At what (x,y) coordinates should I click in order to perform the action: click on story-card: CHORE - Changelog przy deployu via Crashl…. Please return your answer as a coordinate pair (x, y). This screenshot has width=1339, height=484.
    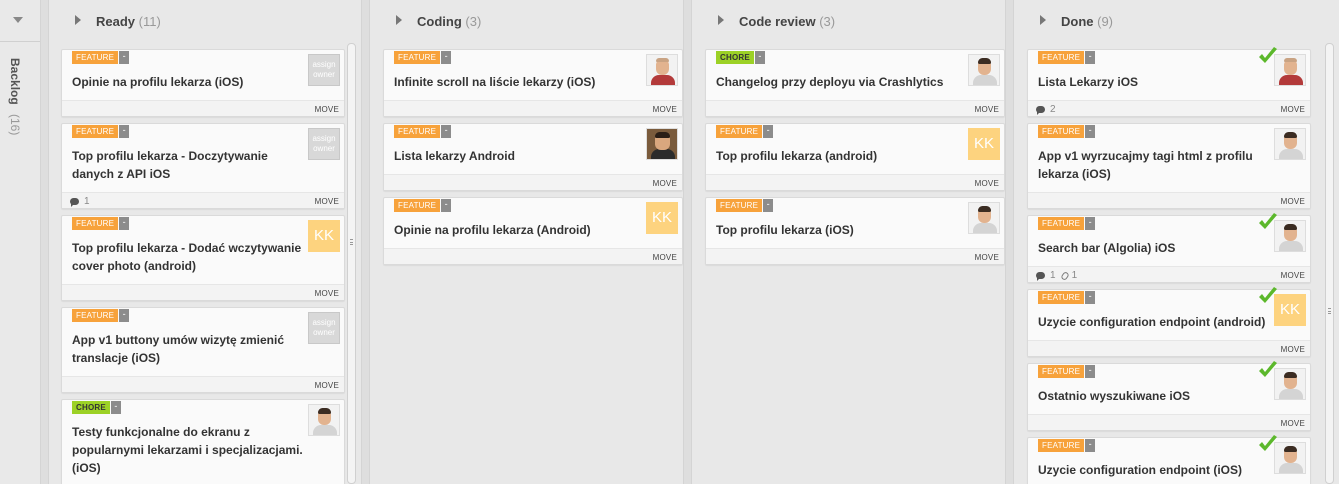
    Looking at the image, I should click on (855, 83).